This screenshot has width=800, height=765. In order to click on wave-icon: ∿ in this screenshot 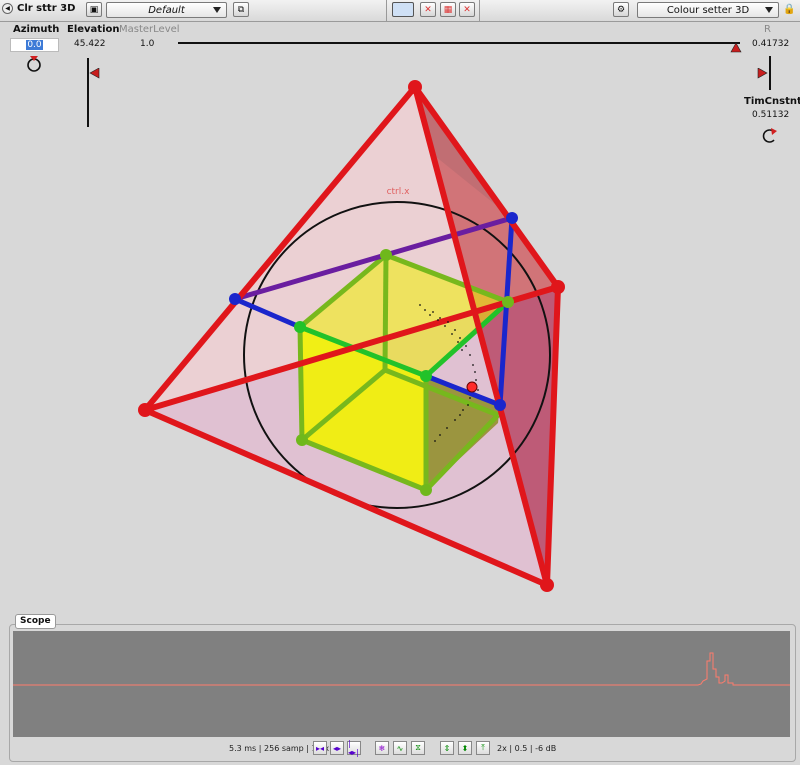, I will do `click(400, 748)`.